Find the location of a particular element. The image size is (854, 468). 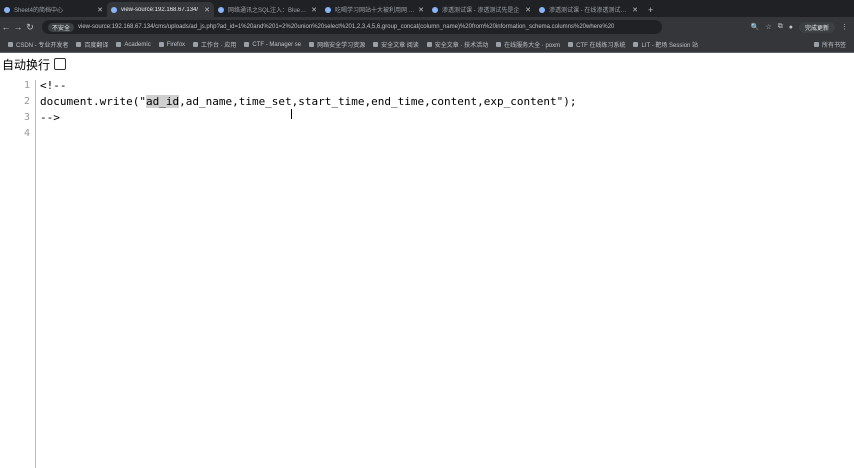

bookmark-item: 安全文章 · 技术活动 is located at coordinates (457, 44).